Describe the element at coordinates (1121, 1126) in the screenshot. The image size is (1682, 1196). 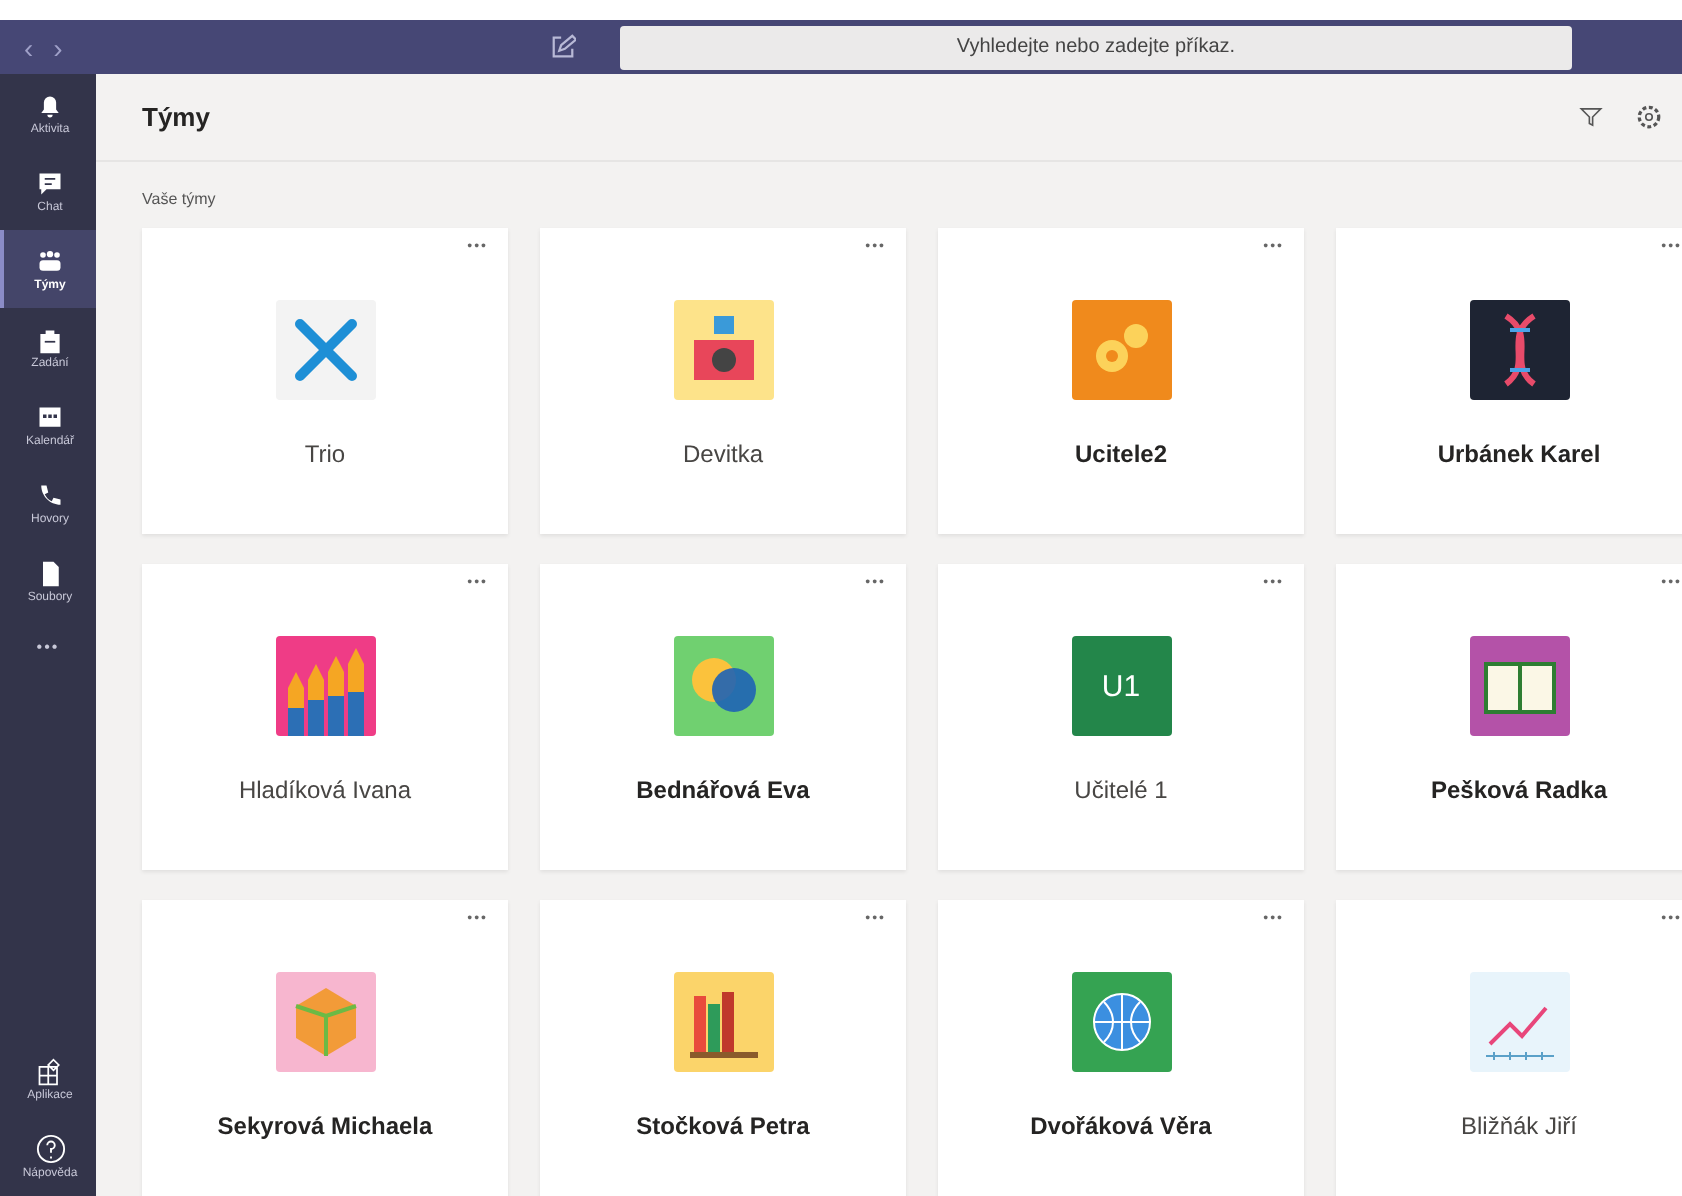
I see `team-name: Dvořáková Věra` at that location.